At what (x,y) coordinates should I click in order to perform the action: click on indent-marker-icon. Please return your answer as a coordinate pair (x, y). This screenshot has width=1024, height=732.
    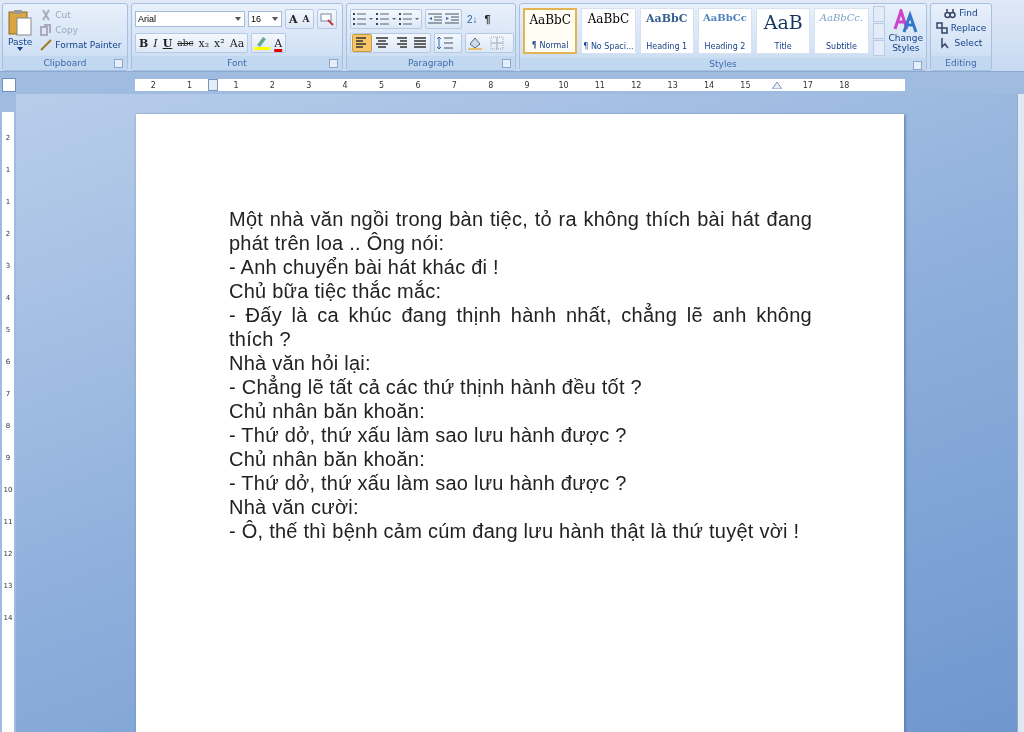
    Looking at the image, I should click on (212, 85).